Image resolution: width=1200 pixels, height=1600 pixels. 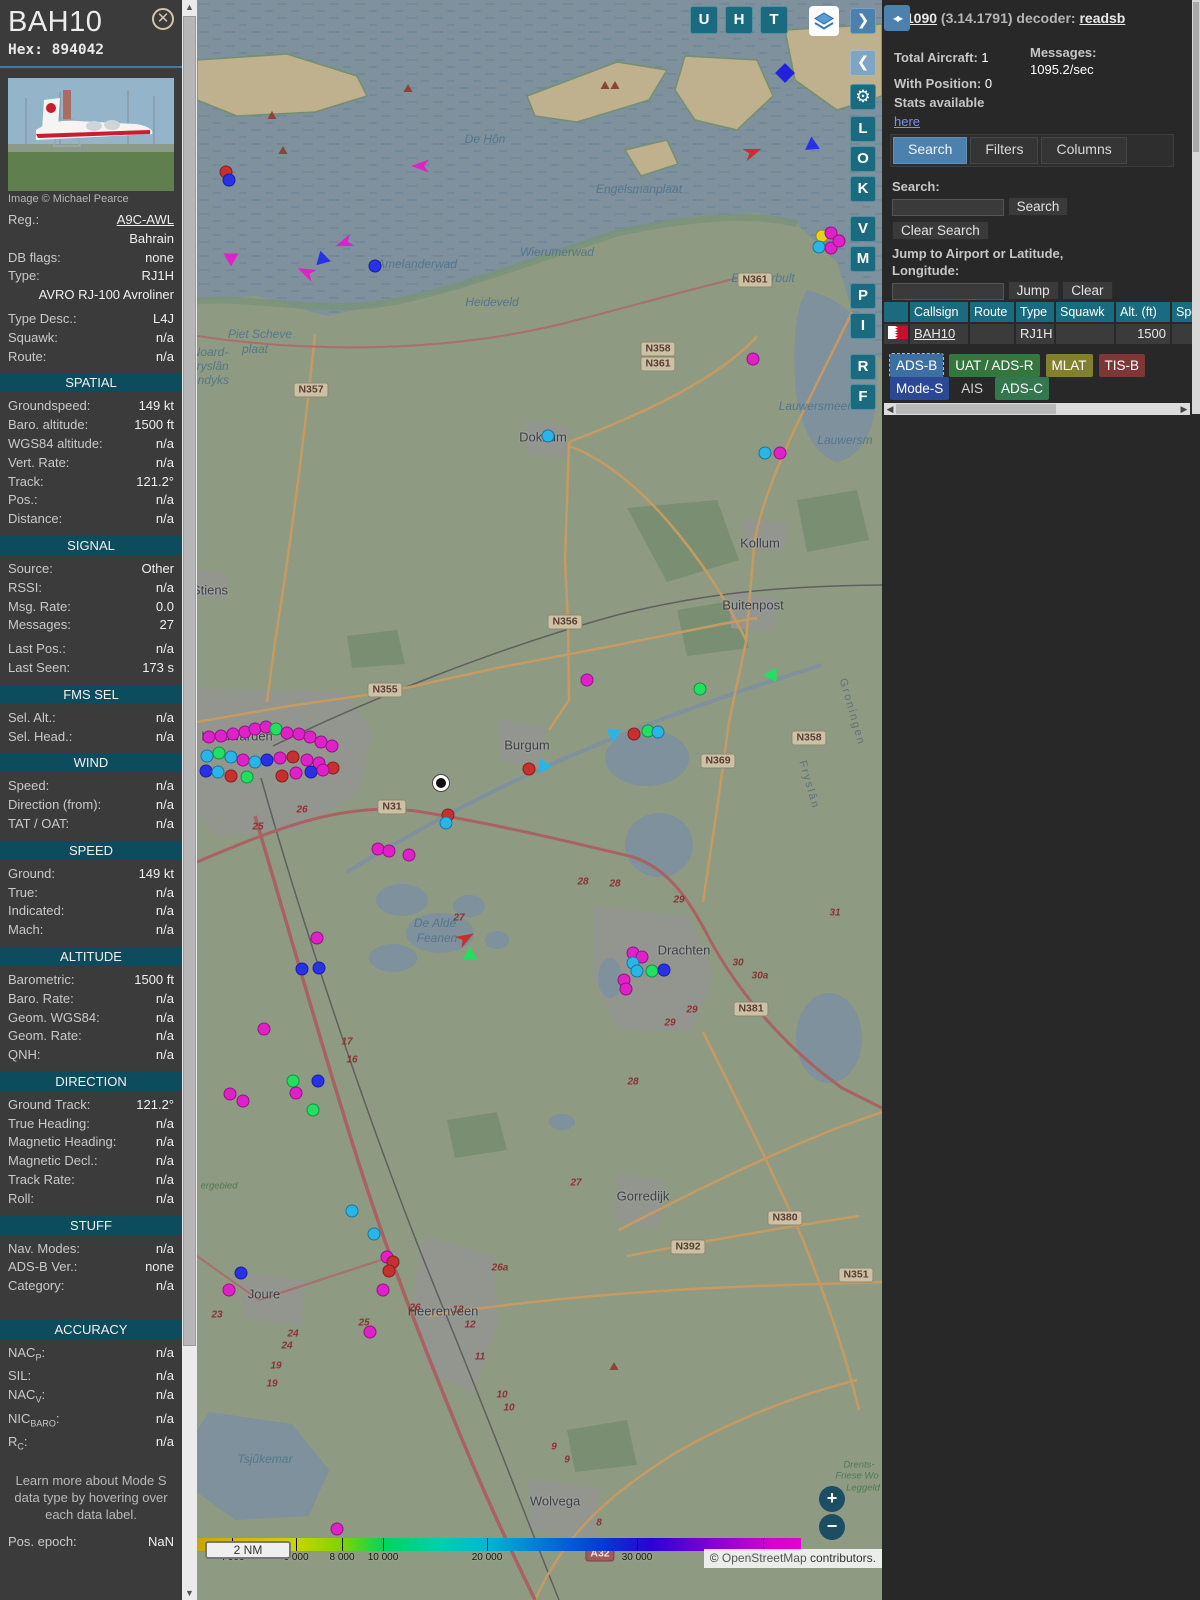 I want to click on tab-filters: Filters, so click(x=1004, y=150).